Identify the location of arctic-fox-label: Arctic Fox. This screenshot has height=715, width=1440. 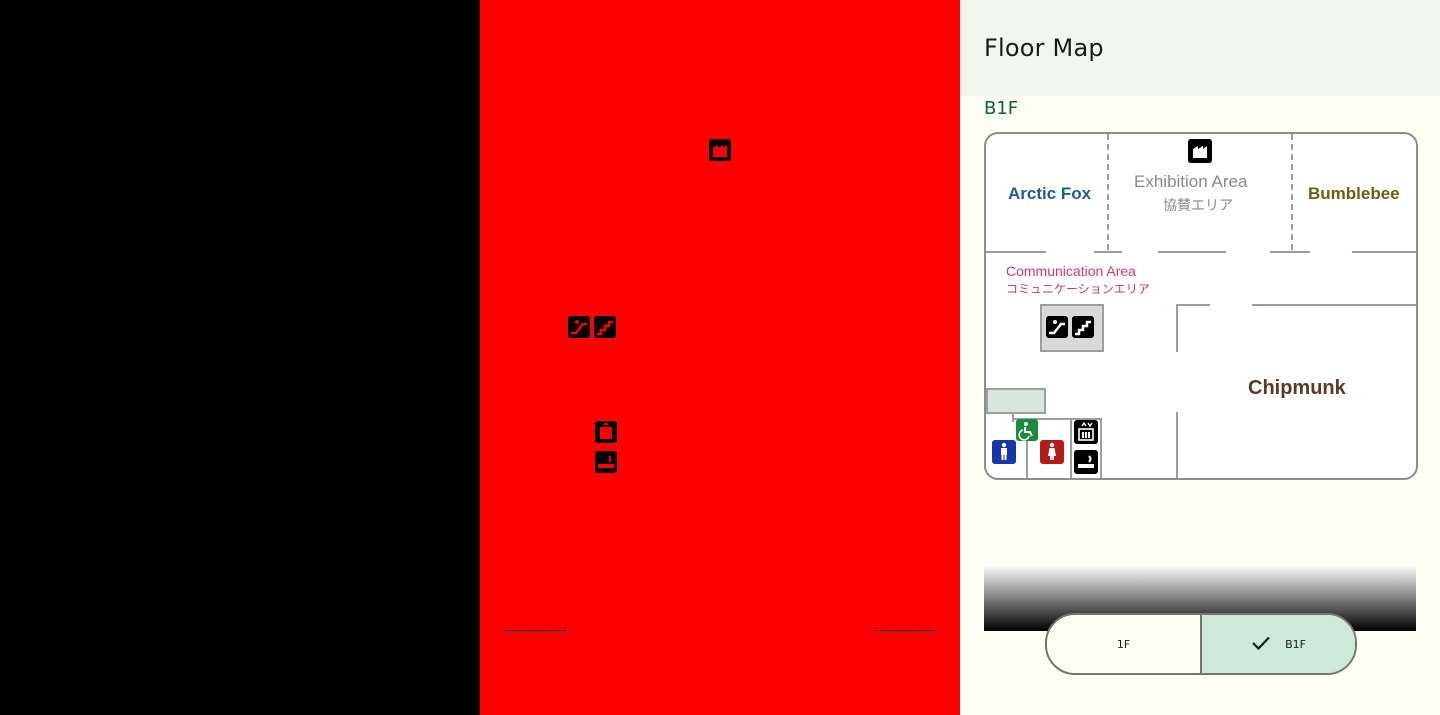
(1050, 193).